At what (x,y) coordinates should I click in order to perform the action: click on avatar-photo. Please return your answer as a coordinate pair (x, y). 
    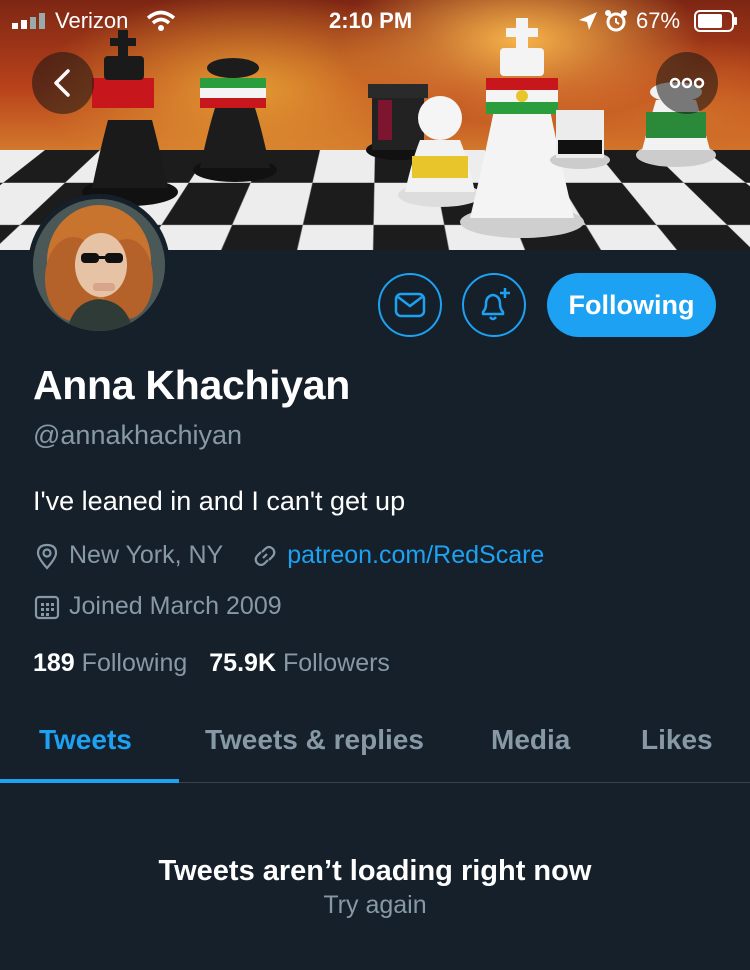
    Looking at the image, I should click on (99, 265).